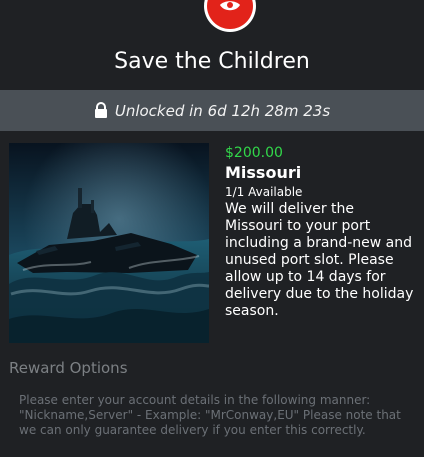  What do you see at coordinates (264, 192) in the screenshot?
I see `availability-count: 1/1 Available` at bounding box center [264, 192].